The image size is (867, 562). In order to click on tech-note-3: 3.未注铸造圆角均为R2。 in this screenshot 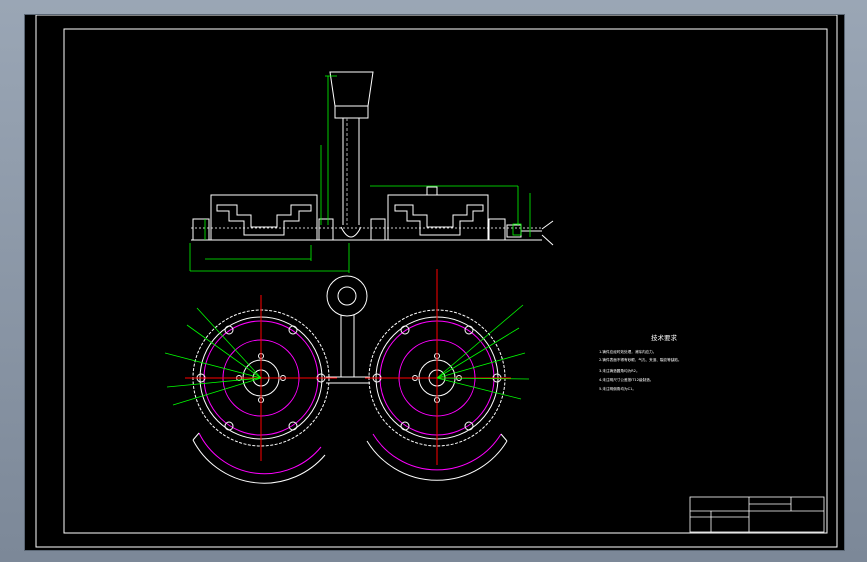, I will do `click(619, 370)`.